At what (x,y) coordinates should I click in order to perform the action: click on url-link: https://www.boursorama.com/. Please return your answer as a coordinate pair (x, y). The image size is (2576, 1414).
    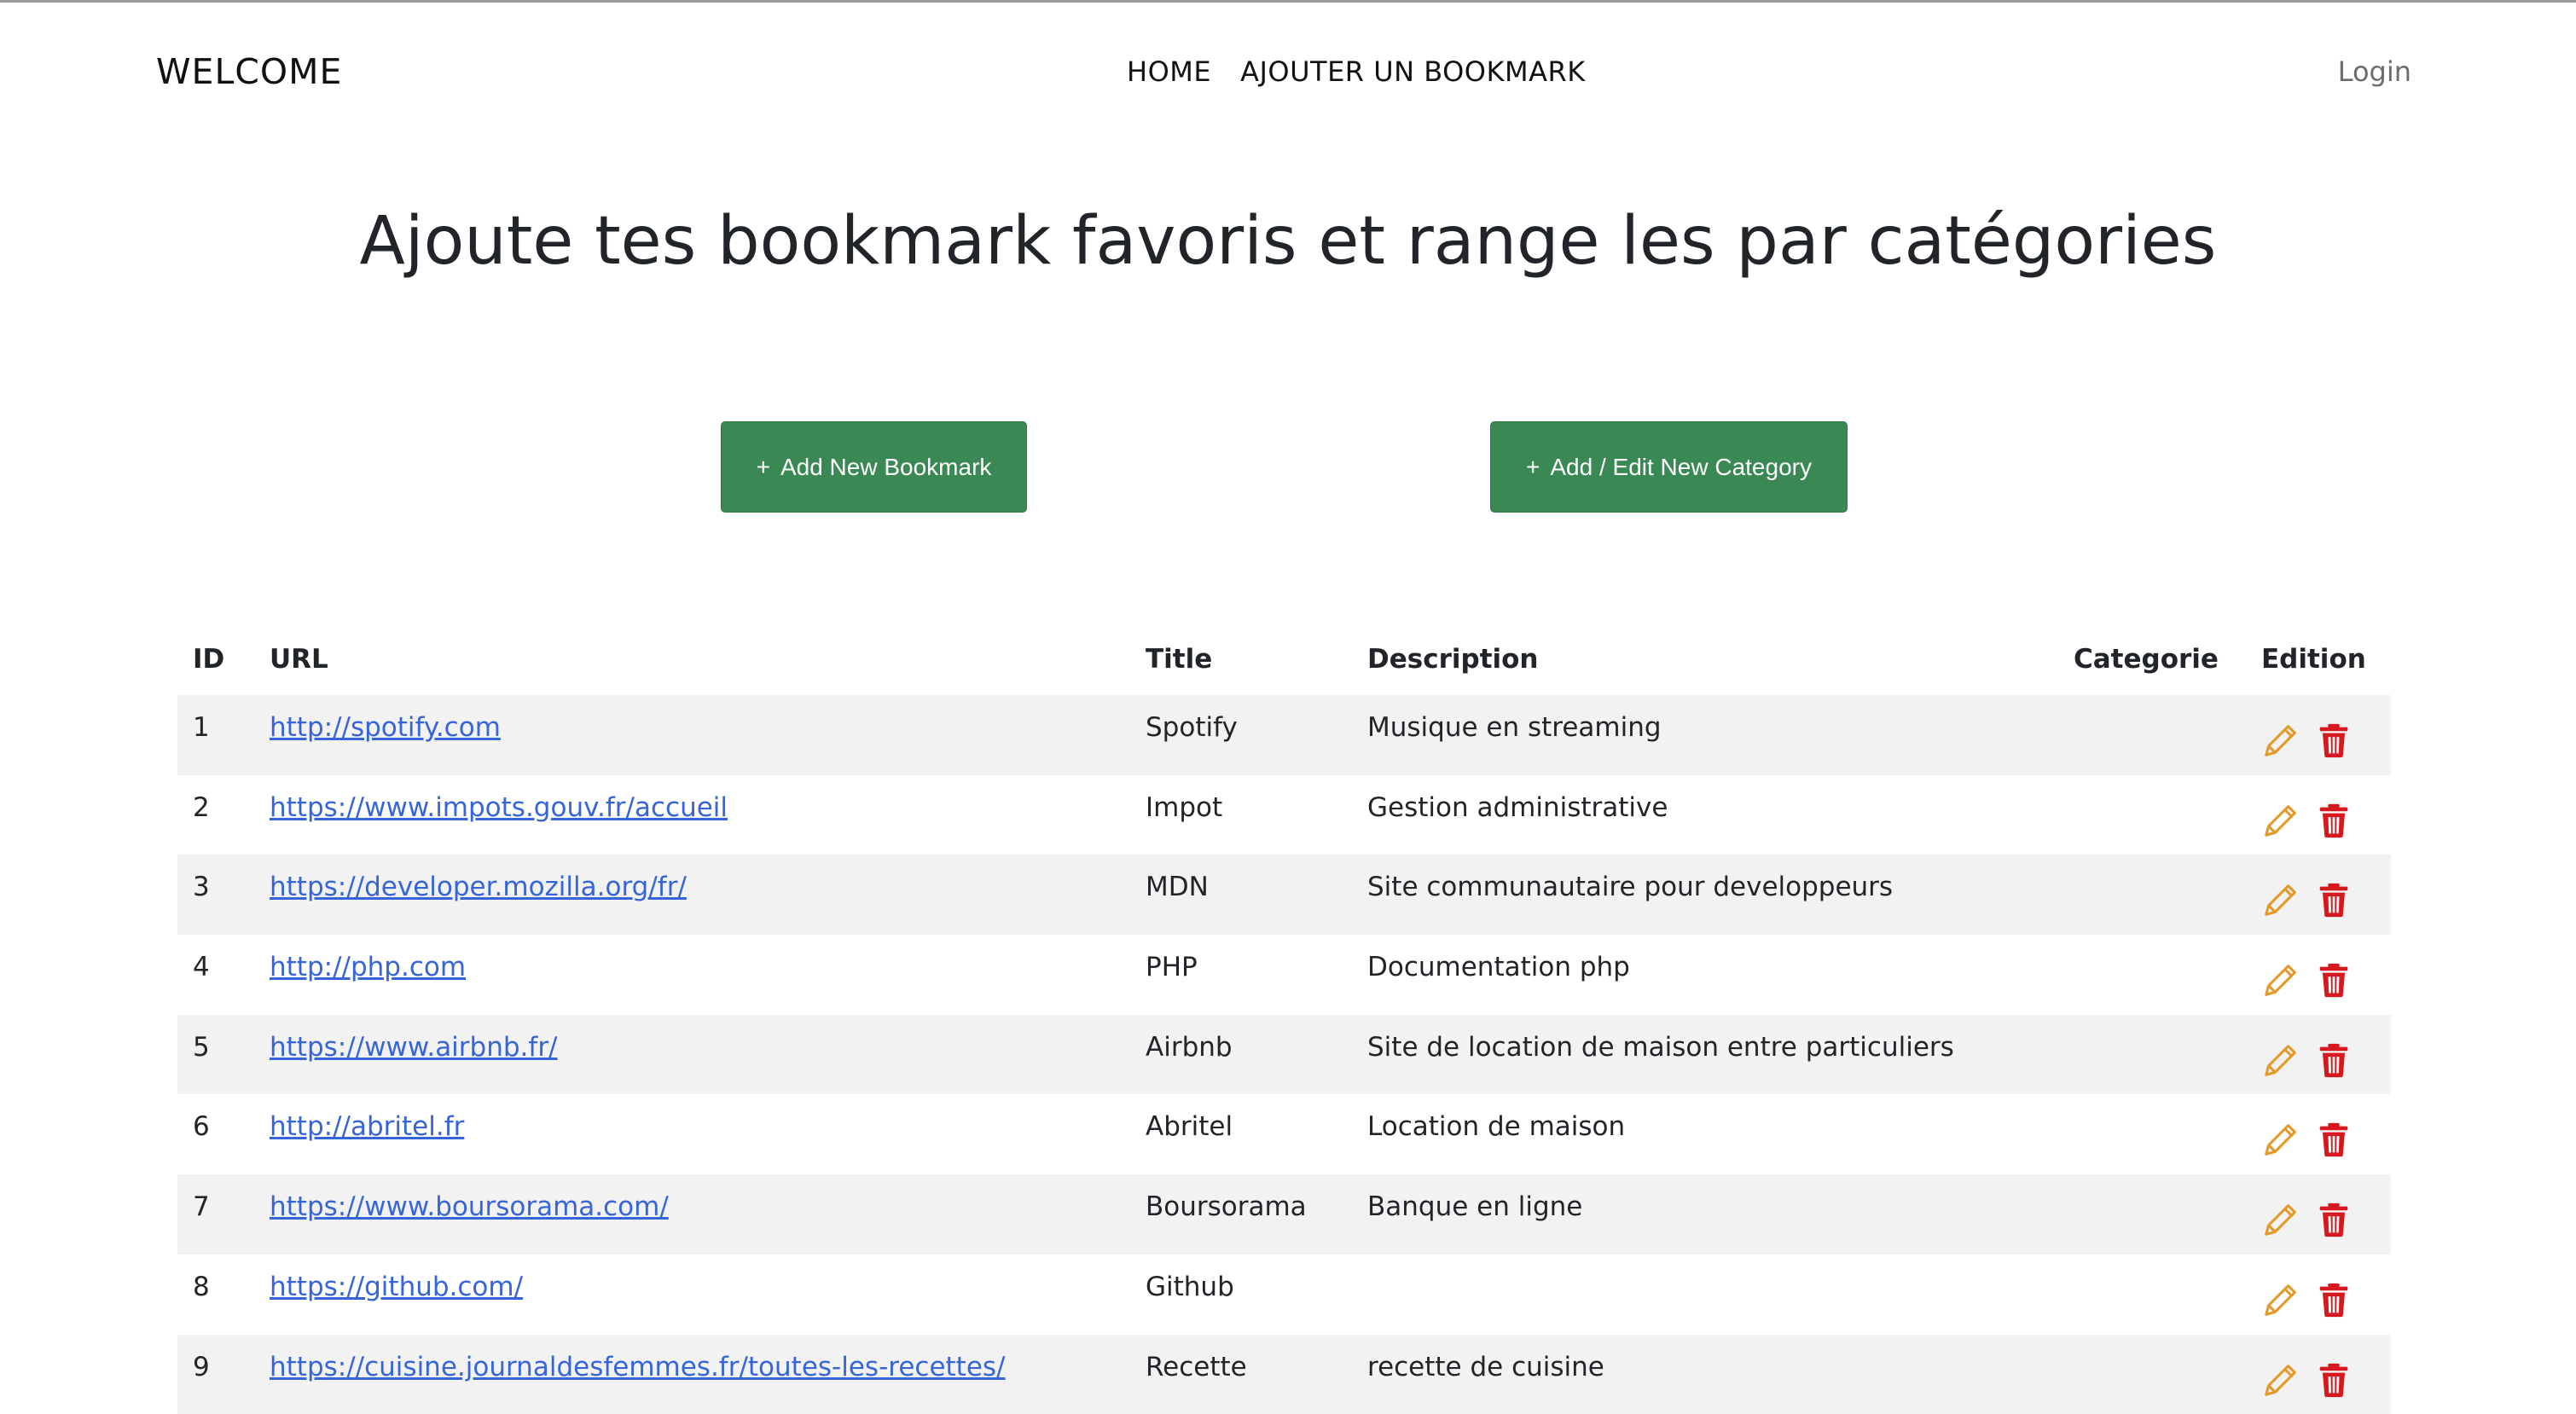
    Looking at the image, I should click on (469, 1206).